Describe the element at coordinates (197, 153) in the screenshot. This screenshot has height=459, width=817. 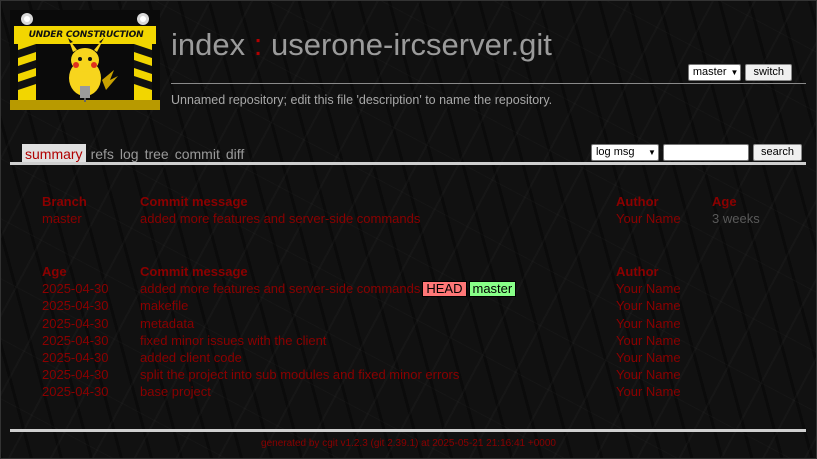
I see `tab-commit: commit` at that location.